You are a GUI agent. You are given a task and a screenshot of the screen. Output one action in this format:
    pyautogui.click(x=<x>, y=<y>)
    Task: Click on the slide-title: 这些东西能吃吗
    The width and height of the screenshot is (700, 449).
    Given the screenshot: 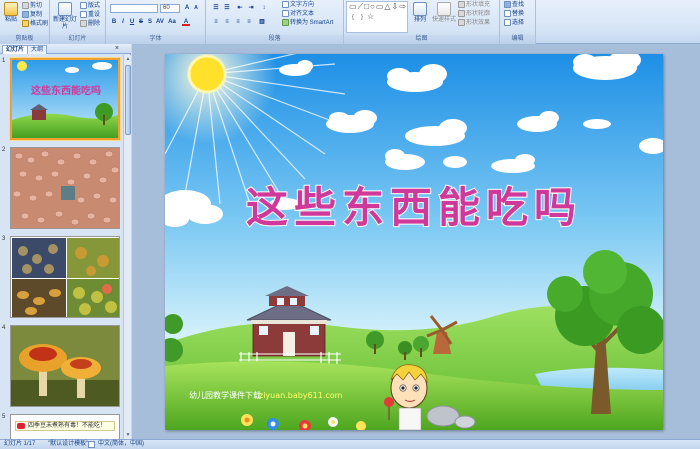 What is the action you would take?
    pyautogui.click(x=413, y=207)
    